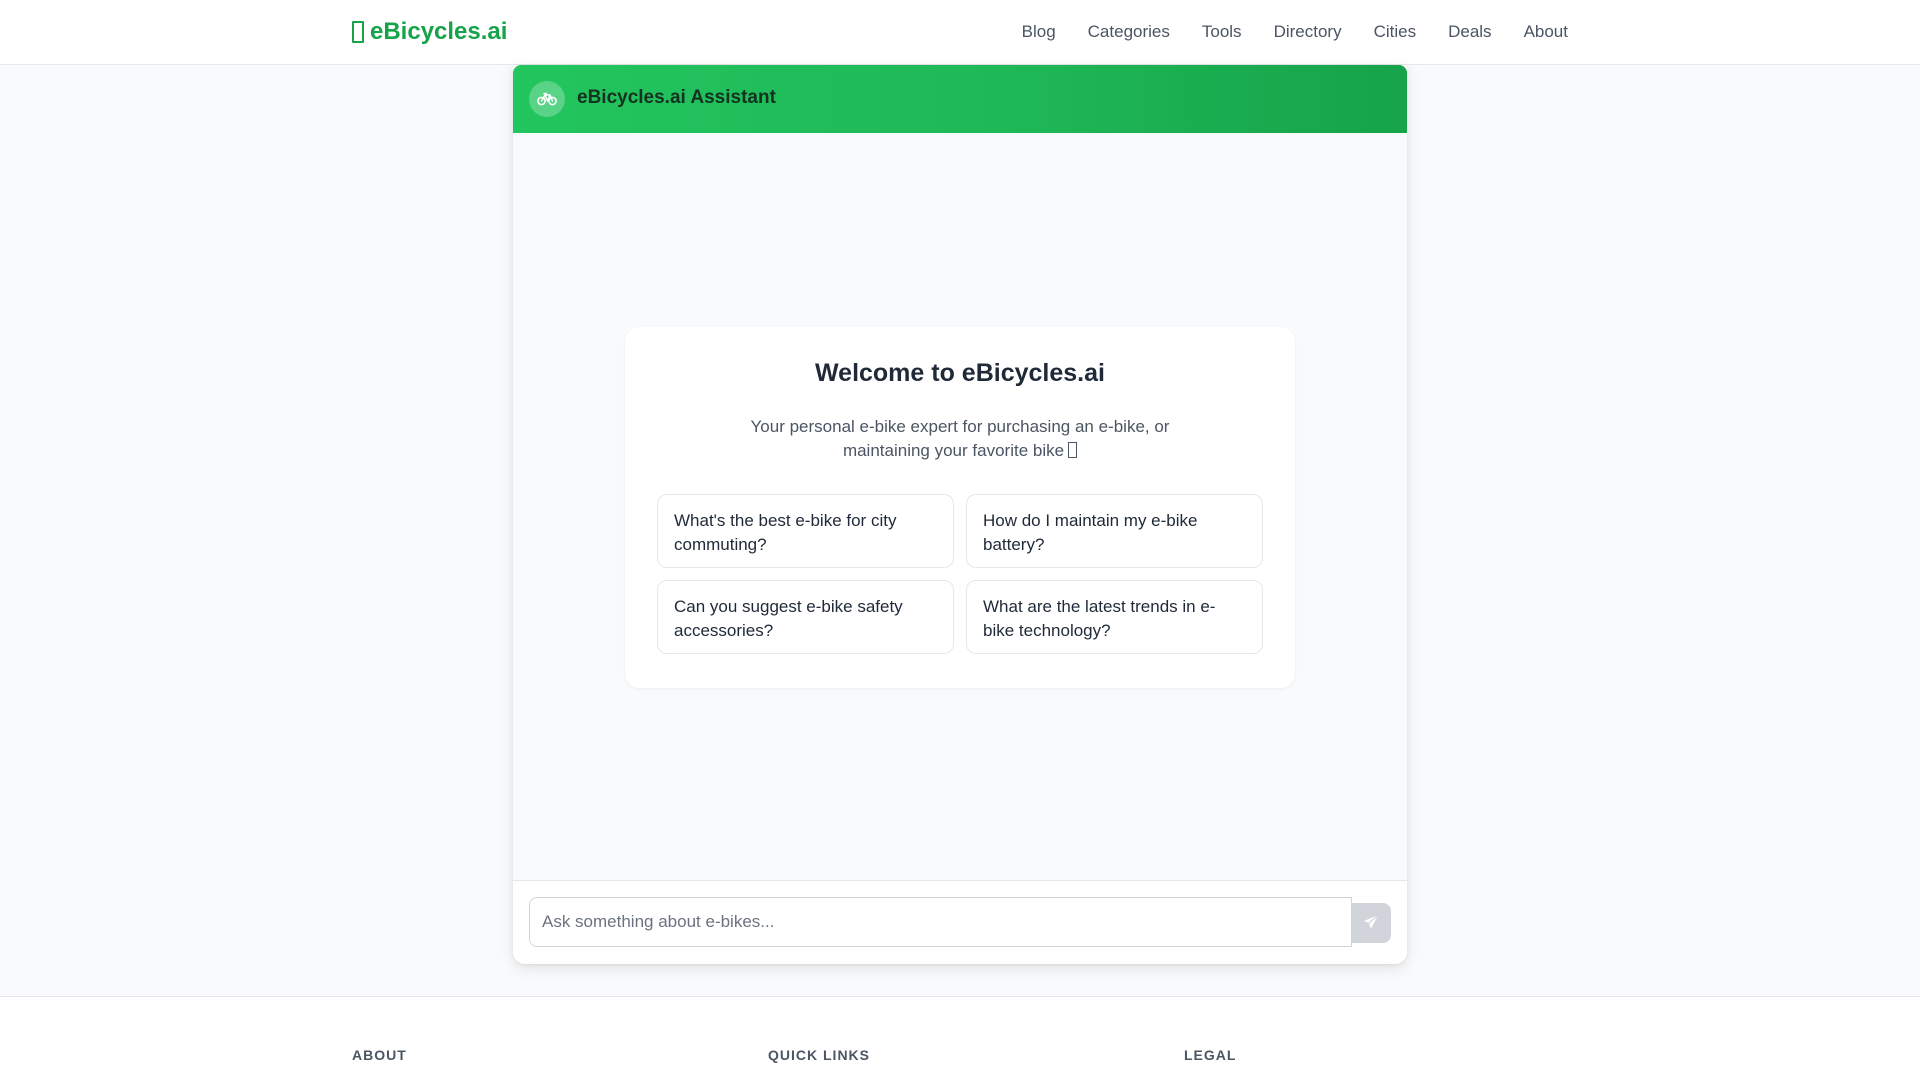 Image resolution: width=1920 pixels, height=1080 pixels. What do you see at coordinates (1222, 32) in the screenshot?
I see `nav-link-tools: Tools` at bounding box center [1222, 32].